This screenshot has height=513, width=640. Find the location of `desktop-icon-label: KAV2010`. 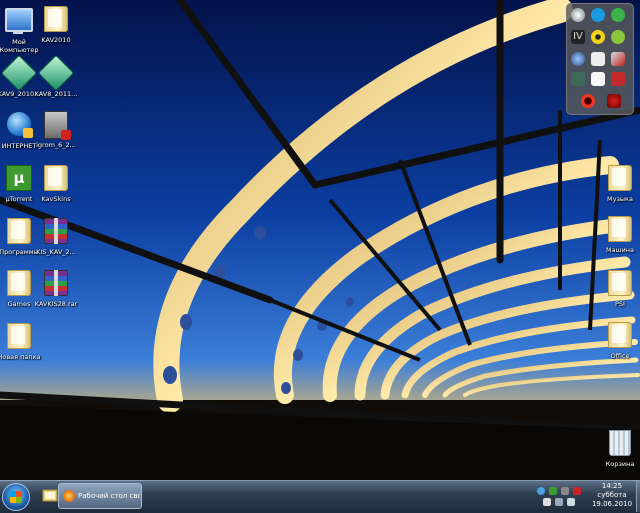

desktop-icon-label: KAV2010 is located at coordinates (56, 40).